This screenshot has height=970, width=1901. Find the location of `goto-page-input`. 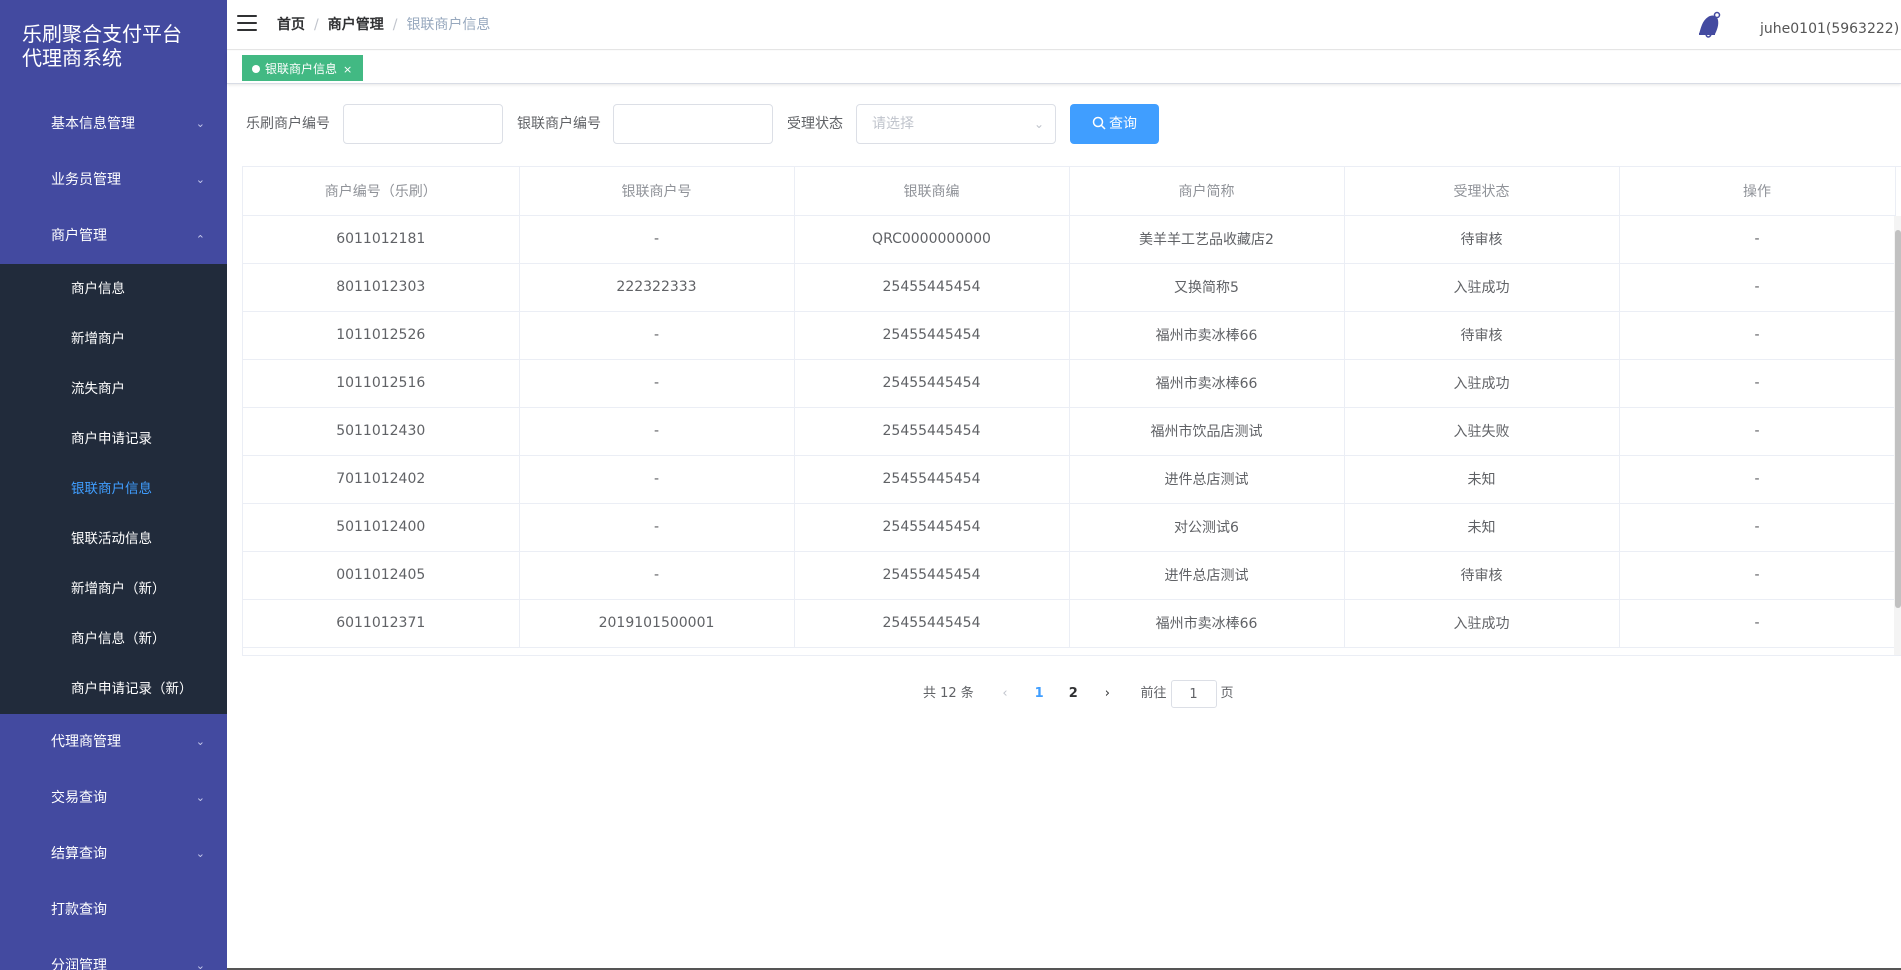

goto-page-input is located at coordinates (1193, 694).